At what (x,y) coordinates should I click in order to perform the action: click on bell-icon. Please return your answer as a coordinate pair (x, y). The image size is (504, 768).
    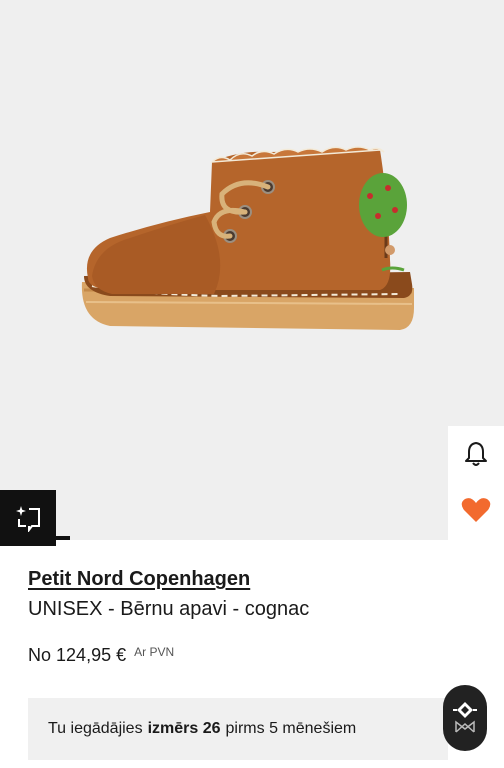
    Looking at the image, I should click on (476, 454).